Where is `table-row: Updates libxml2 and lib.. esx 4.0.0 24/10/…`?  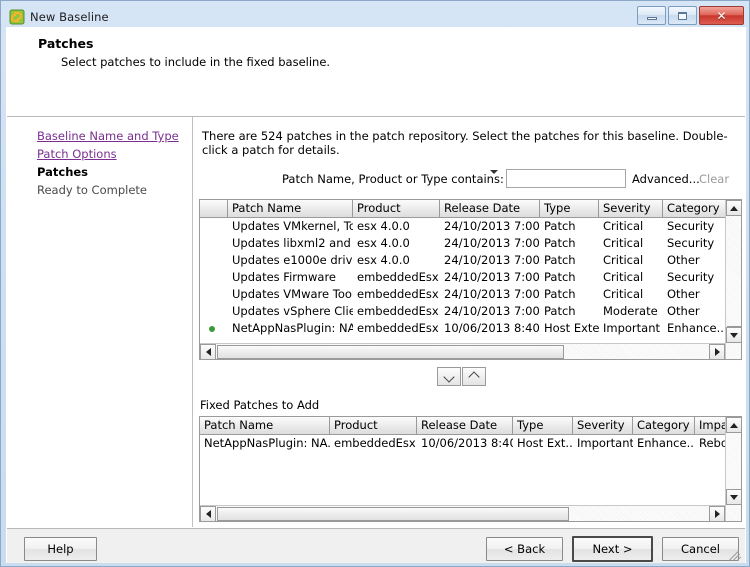 table-row: Updates libxml2 and lib.. esx 4.0.0 24/10/… is located at coordinates (470, 243).